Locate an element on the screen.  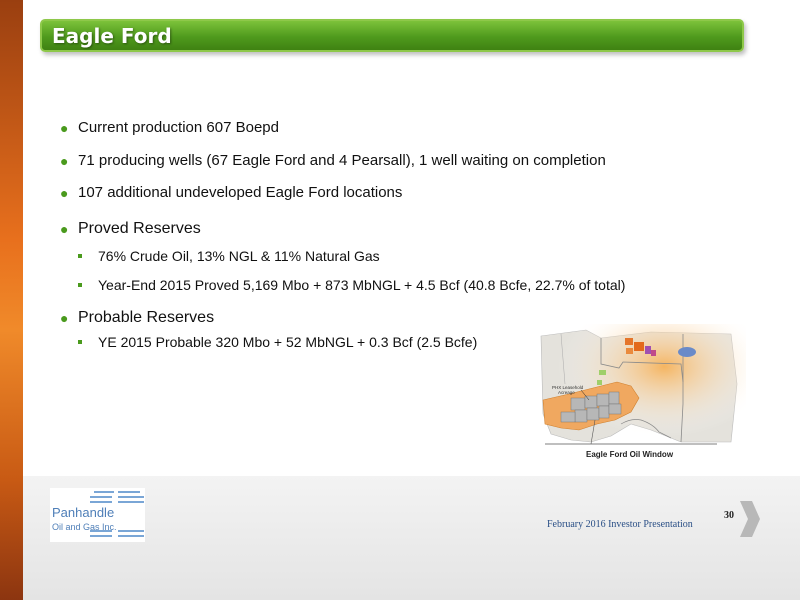
sub-bullet-text: 76% Crude Oil, 13% NGL & 11% Natural Gas is located at coordinates (239, 256).